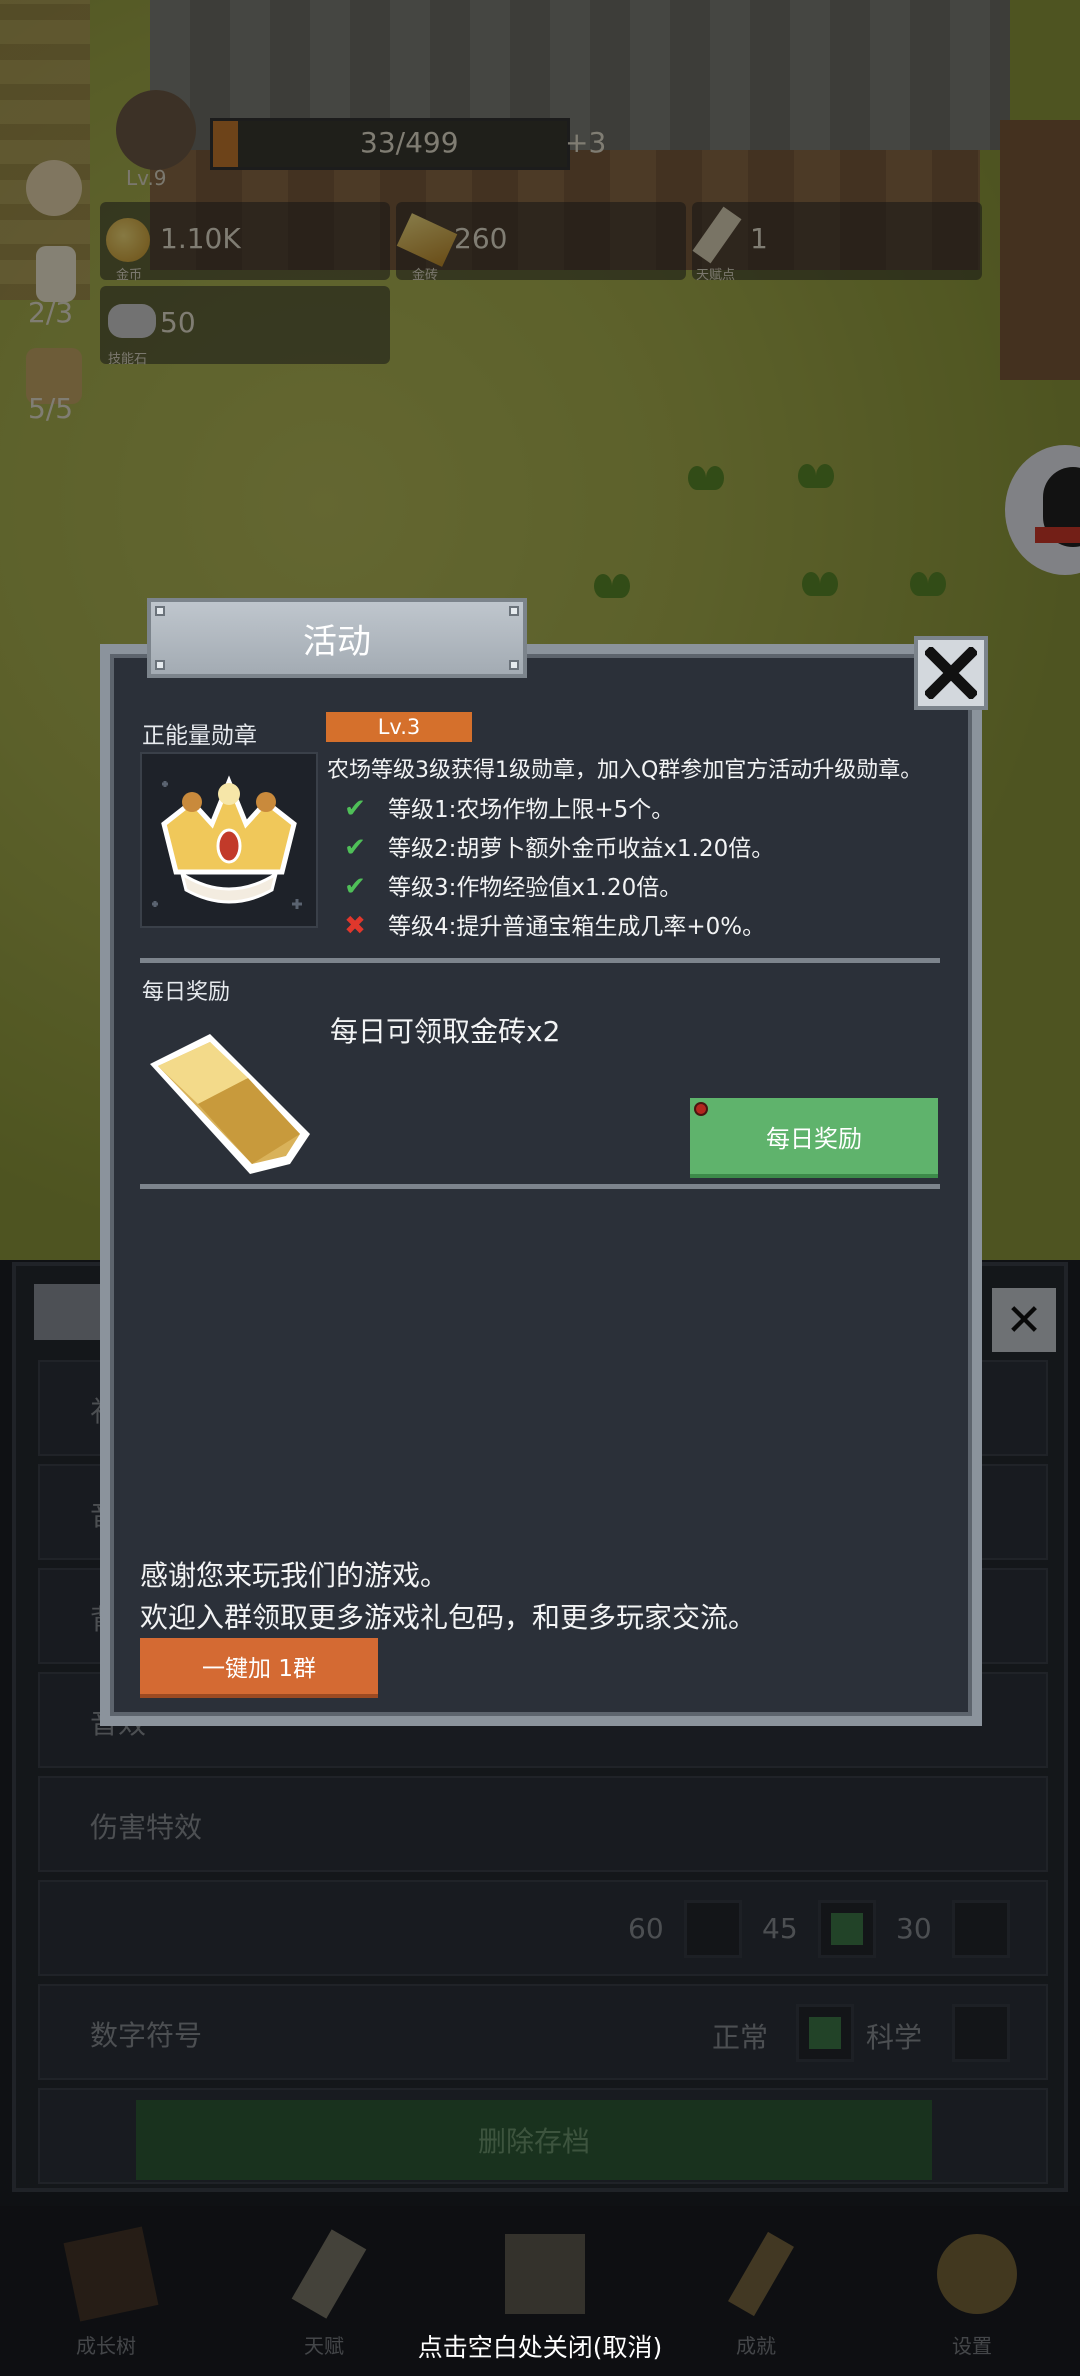 The height and width of the screenshot is (2376, 1080). I want to click on medal-level-row: ✔ 等级3:作物经验值x1.20倍。, so click(511, 885).